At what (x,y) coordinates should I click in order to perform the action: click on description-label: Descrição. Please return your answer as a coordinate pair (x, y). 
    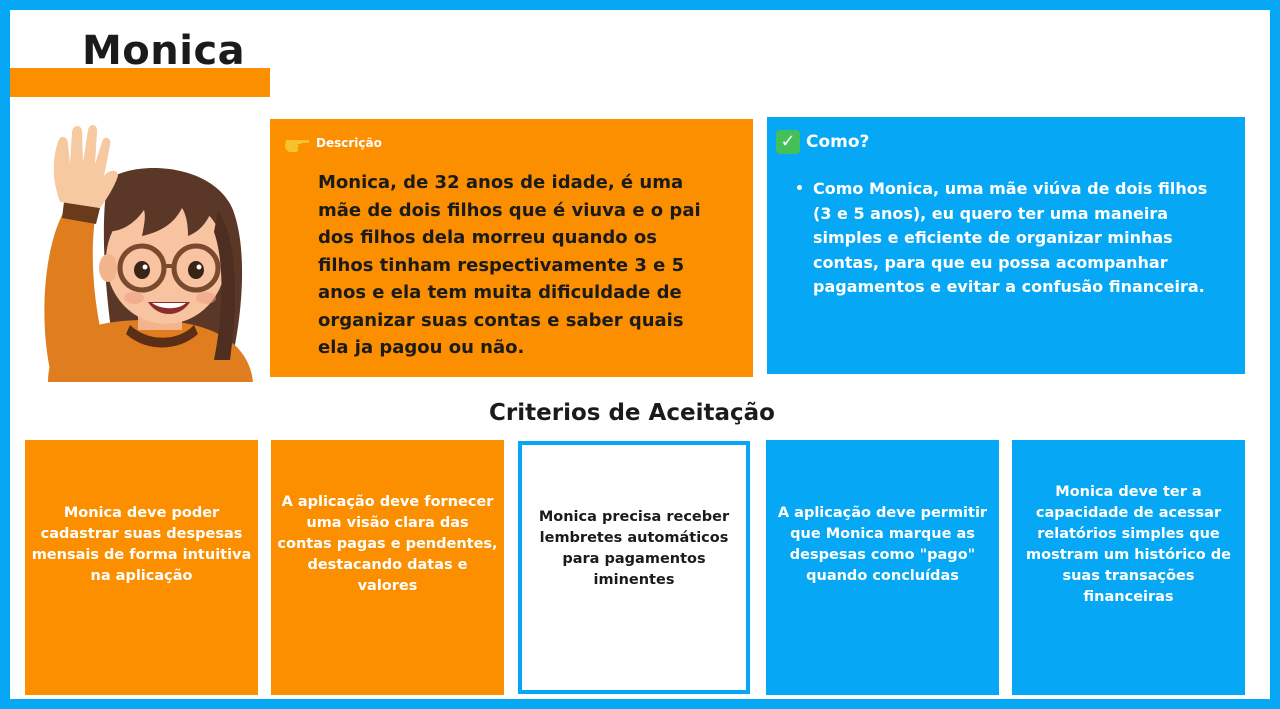
    Looking at the image, I should click on (349, 143).